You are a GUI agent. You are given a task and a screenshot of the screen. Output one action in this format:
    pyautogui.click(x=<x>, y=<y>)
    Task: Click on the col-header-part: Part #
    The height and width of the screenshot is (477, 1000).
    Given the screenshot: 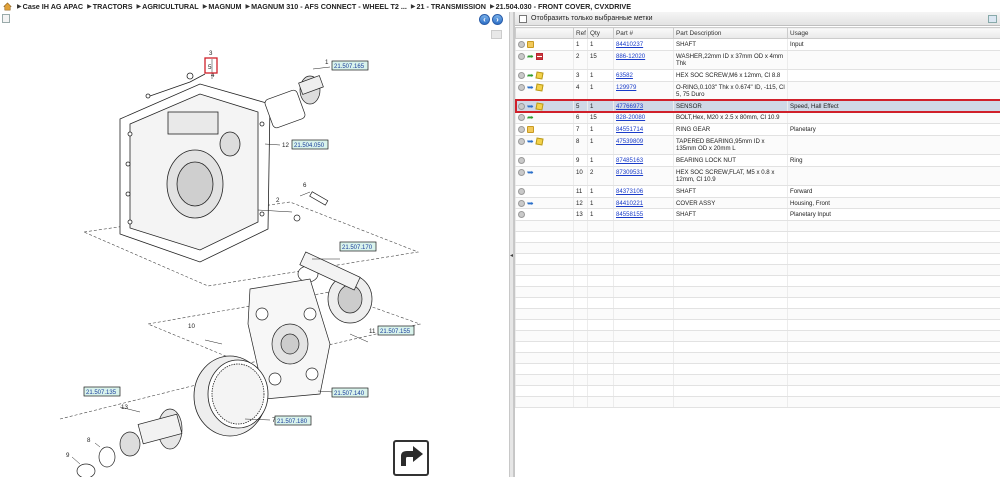 What is the action you would take?
    pyautogui.click(x=643, y=33)
    